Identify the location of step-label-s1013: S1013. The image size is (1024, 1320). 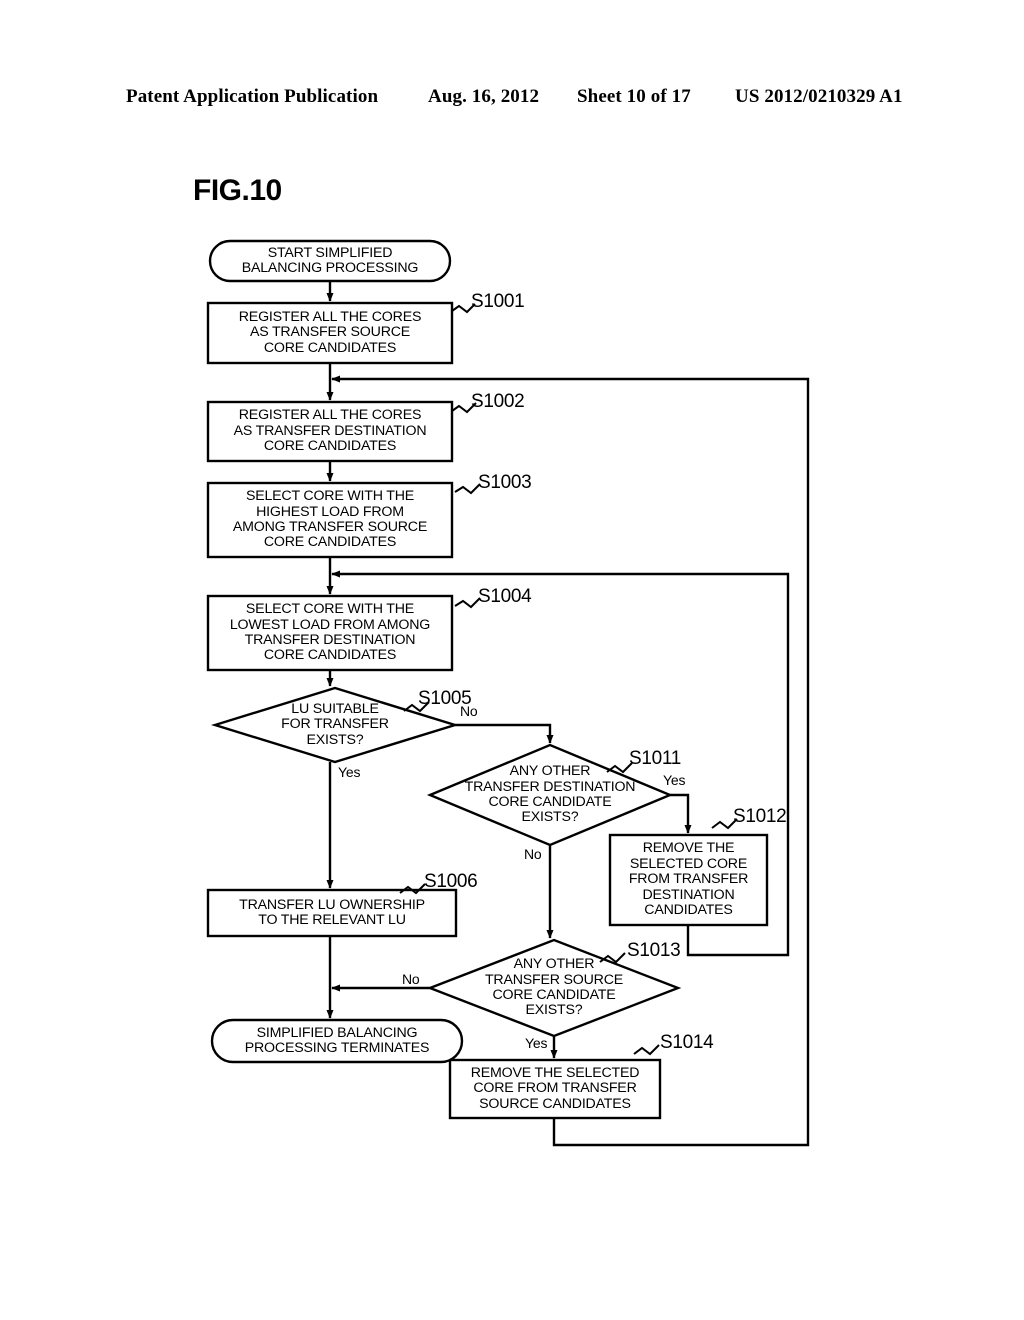
(654, 950).